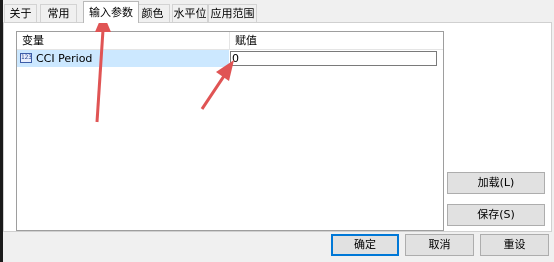 This screenshot has width=554, height=262. I want to click on grid-header: 变量 赋值, so click(230, 41).